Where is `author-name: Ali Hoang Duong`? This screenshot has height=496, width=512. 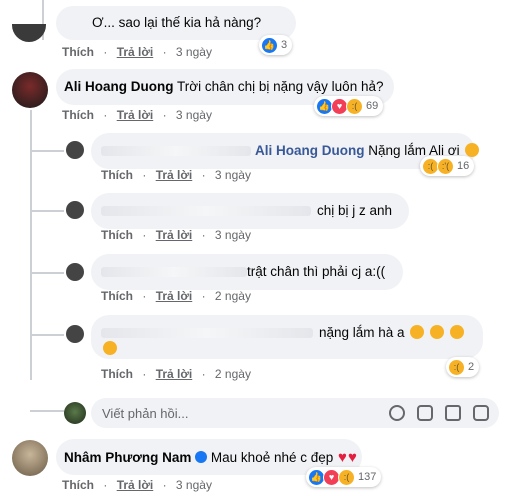
author-name: Ali Hoang Duong is located at coordinates (118, 86).